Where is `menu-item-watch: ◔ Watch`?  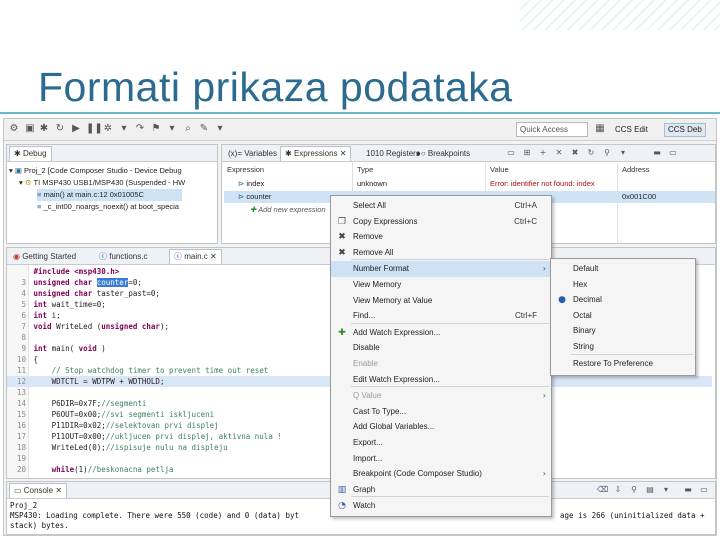 menu-item-watch: ◔ Watch is located at coordinates (441, 506).